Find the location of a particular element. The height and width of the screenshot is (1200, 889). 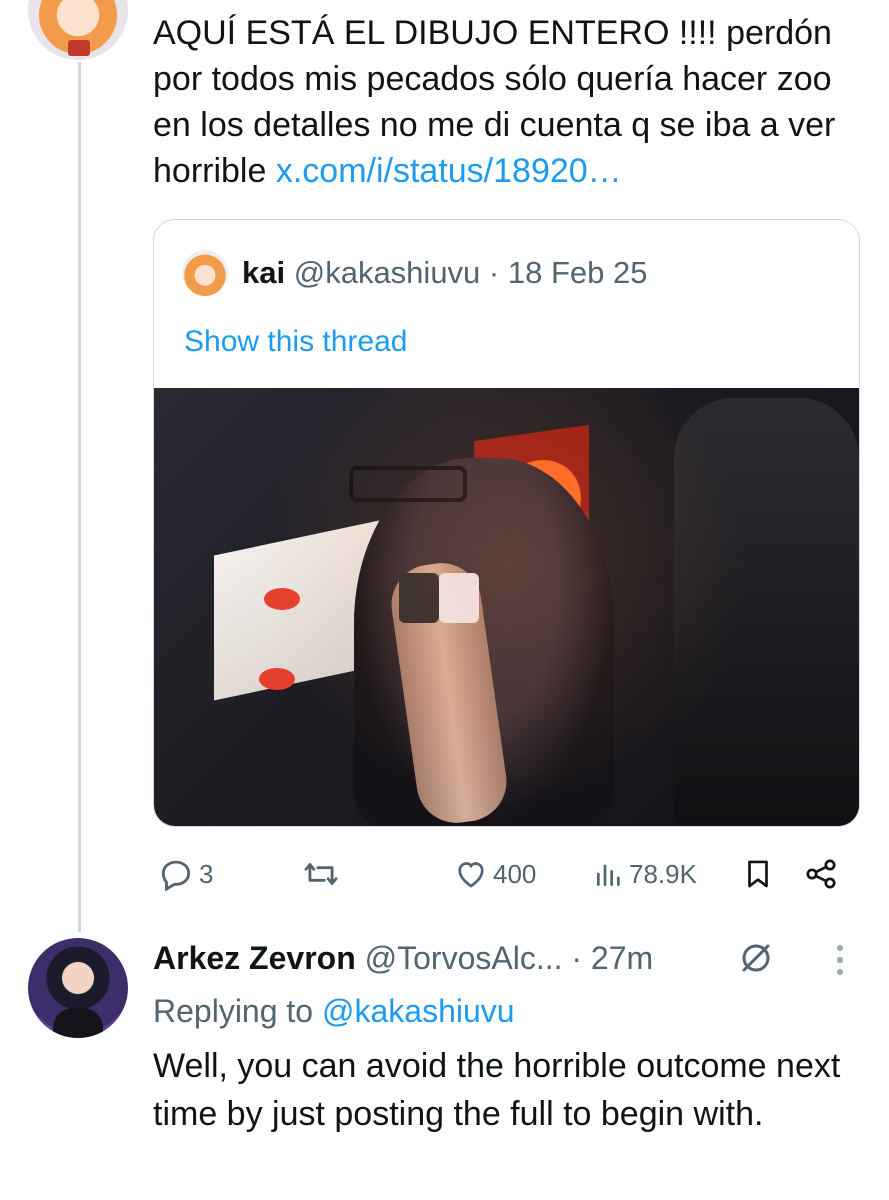

like-icon is located at coordinates (471, 875).